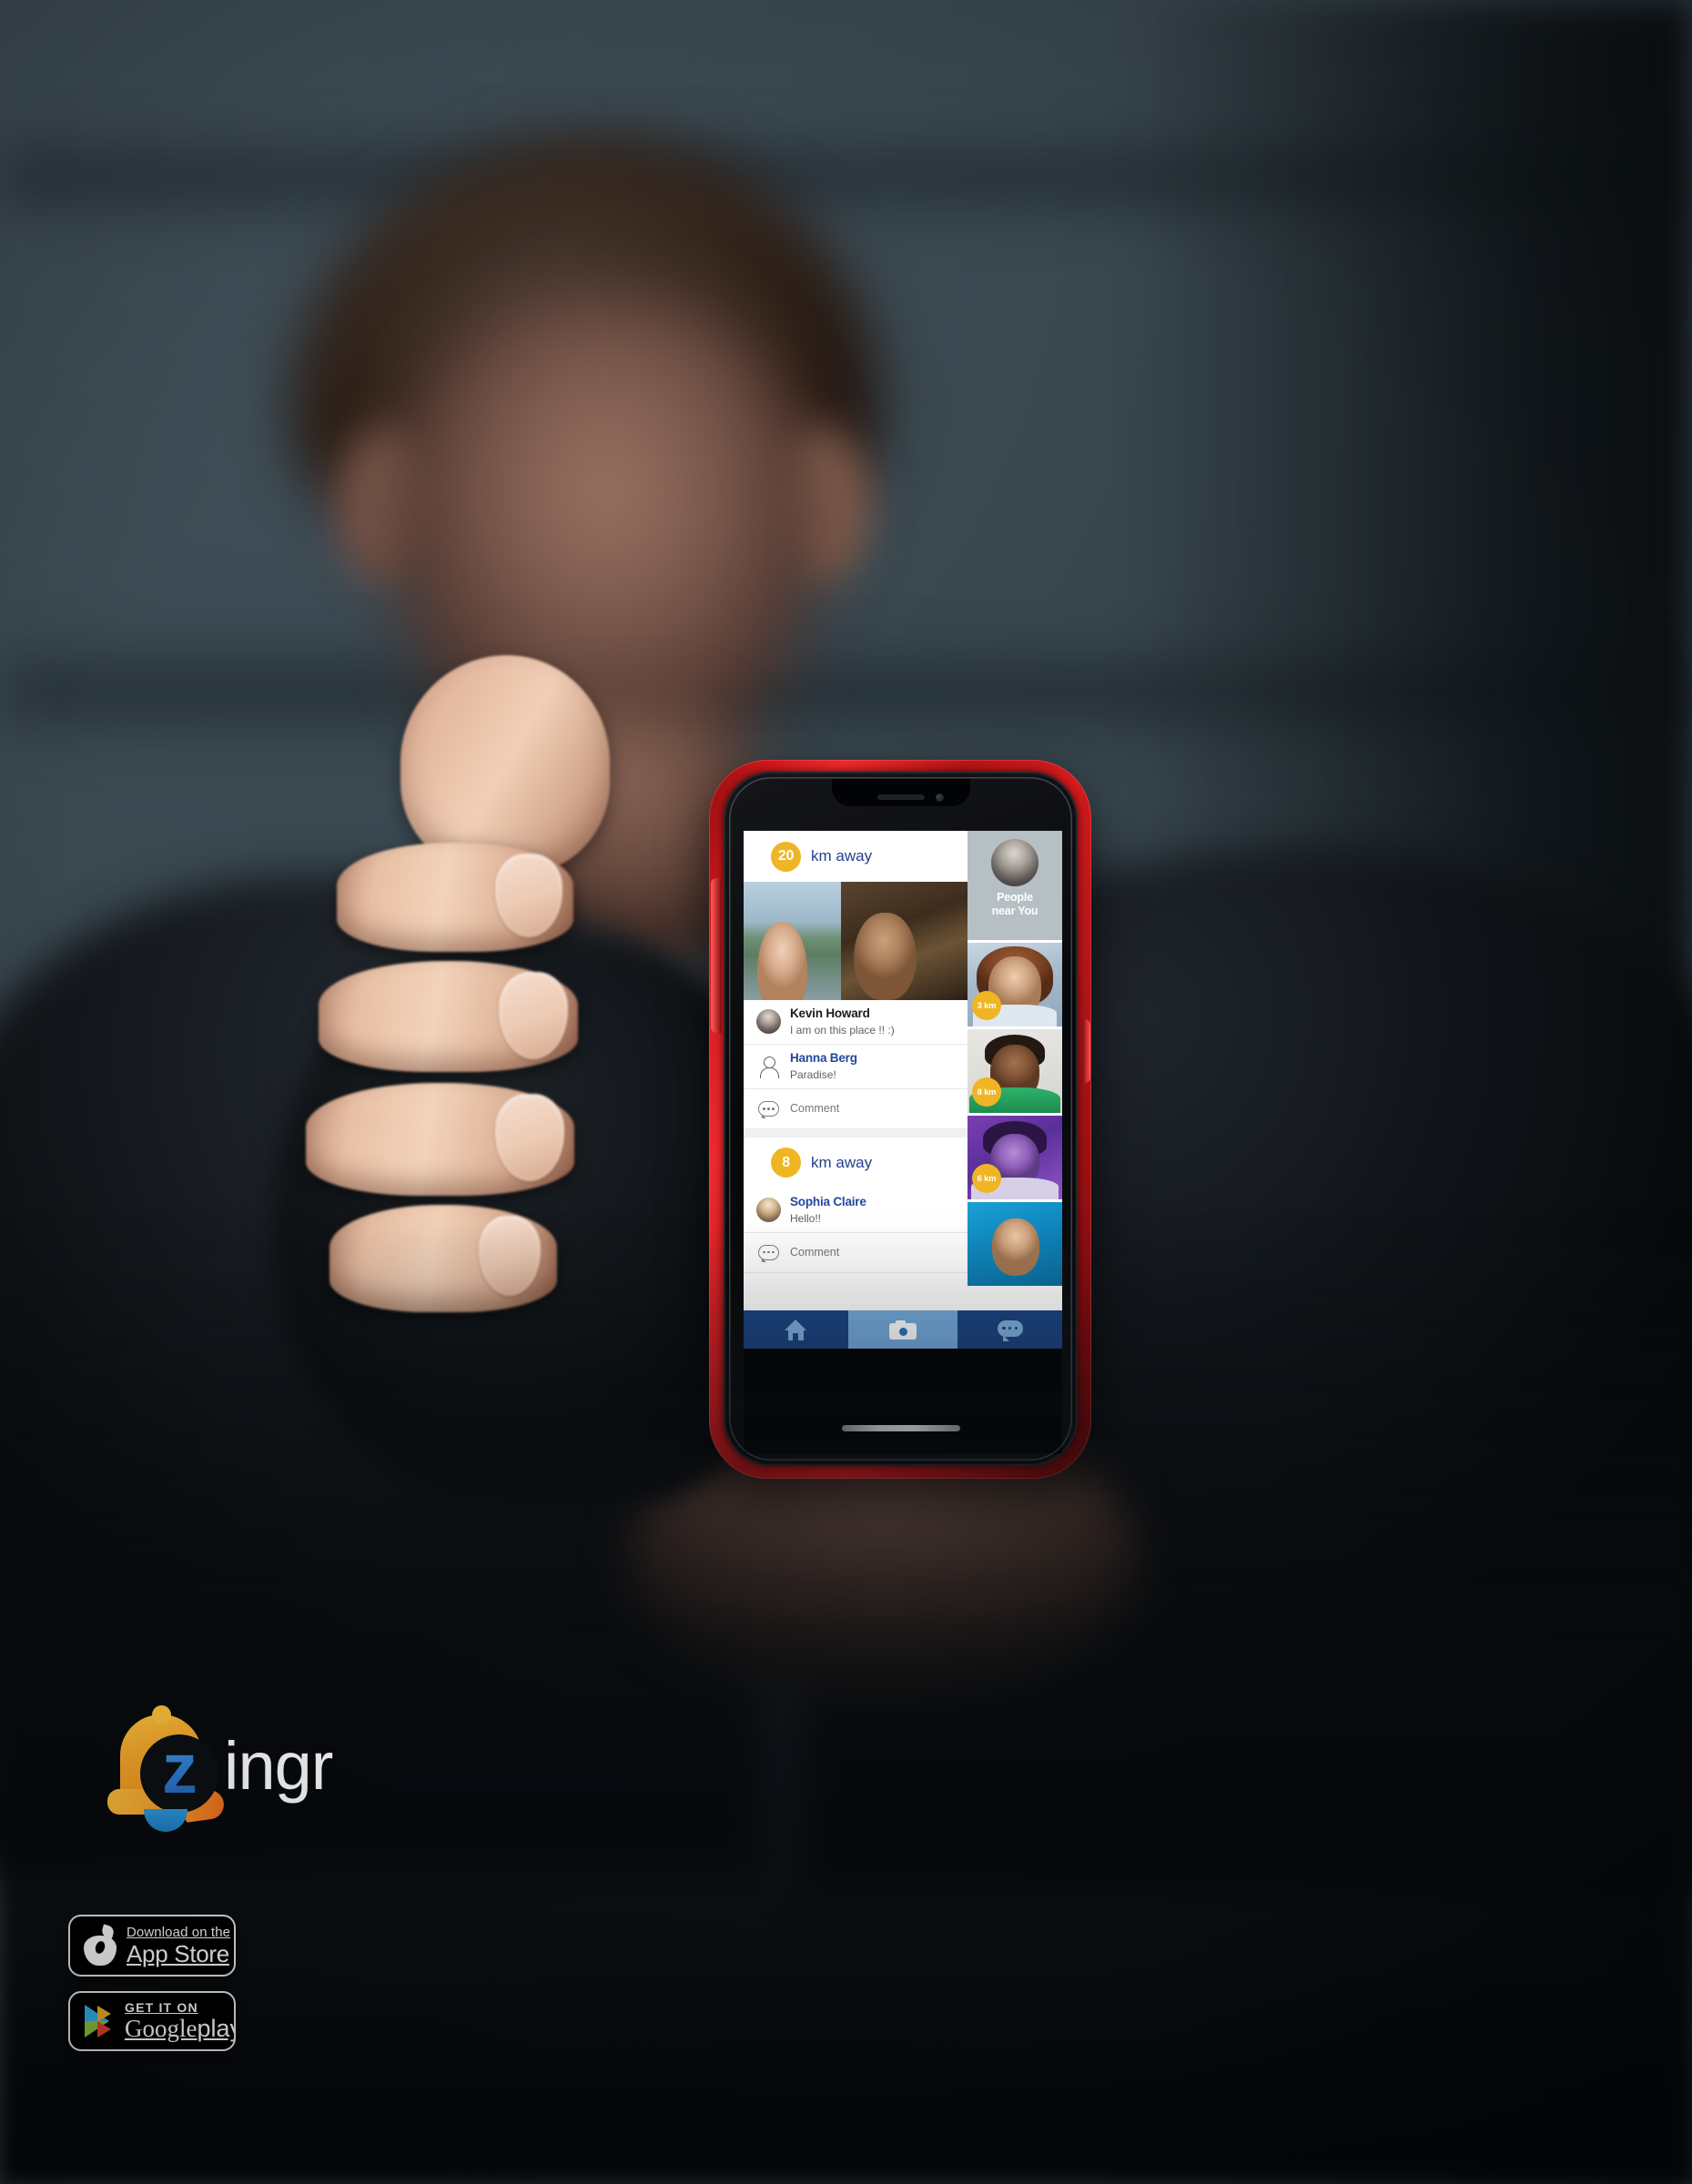  Describe the element at coordinates (178, 1954) in the screenshot. I see `app-store-badge-line2: App Store` at that location.